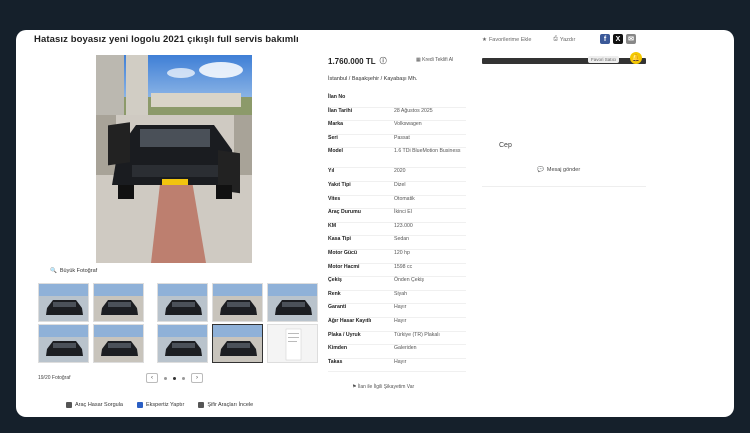 The image size is (750, 433). What do you see at coordinates (54, 378) in the screenshot?
I see `photo-count: 19/20 Fotoğraf` at bounding box center [54, 378].